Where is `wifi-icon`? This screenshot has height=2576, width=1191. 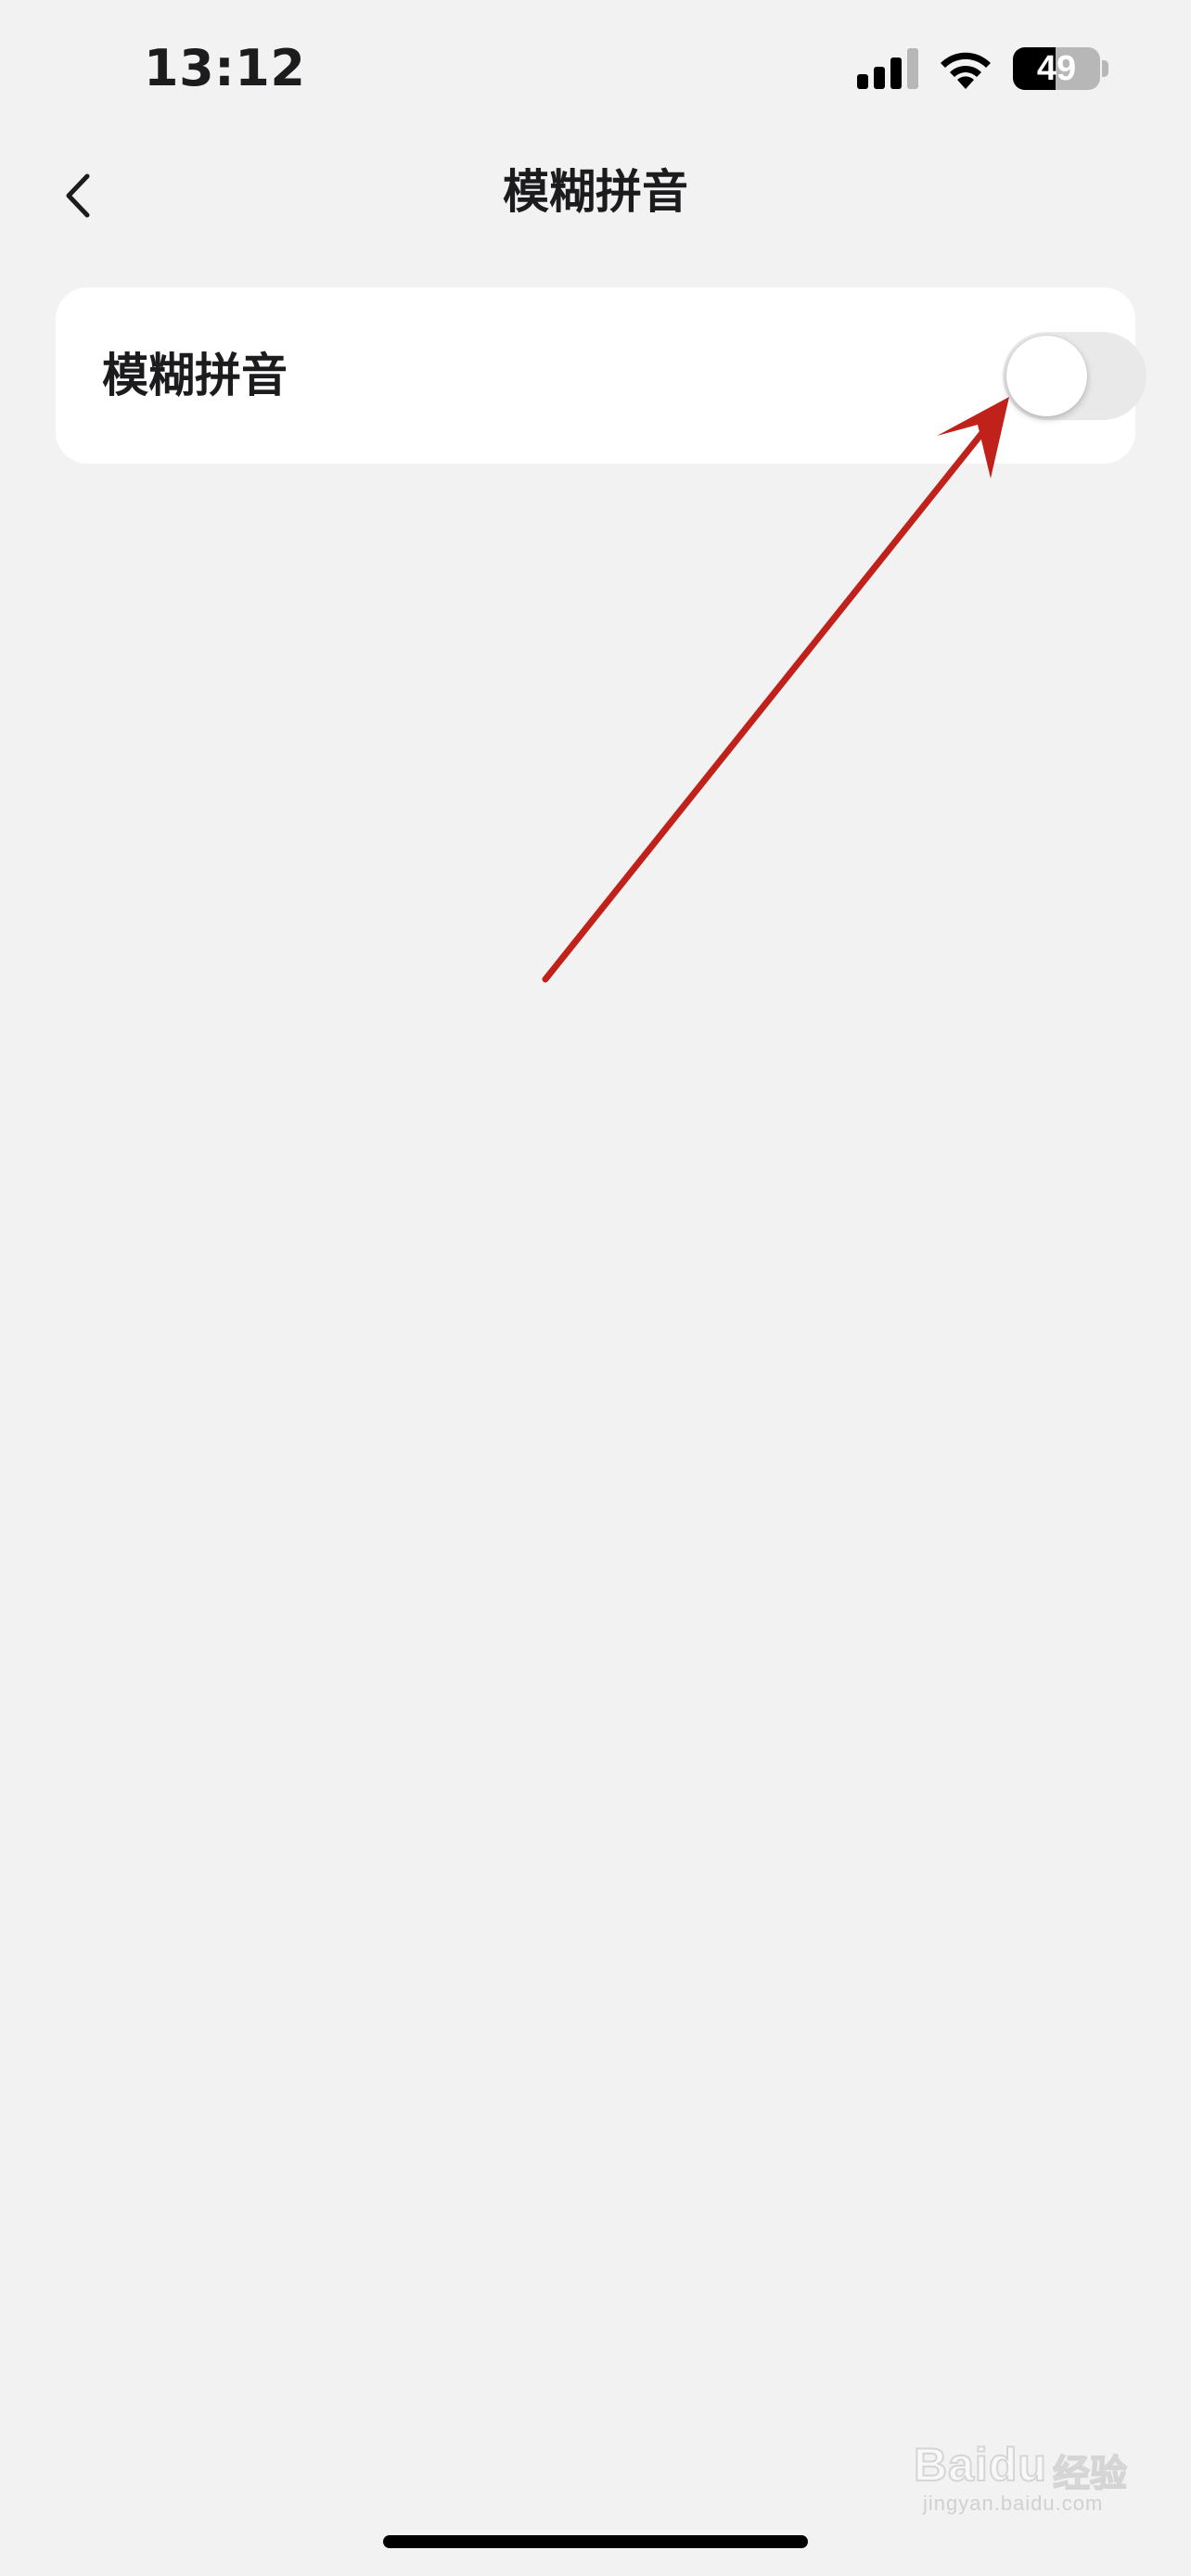
wifi-icon is located at coordinates (966, 71).